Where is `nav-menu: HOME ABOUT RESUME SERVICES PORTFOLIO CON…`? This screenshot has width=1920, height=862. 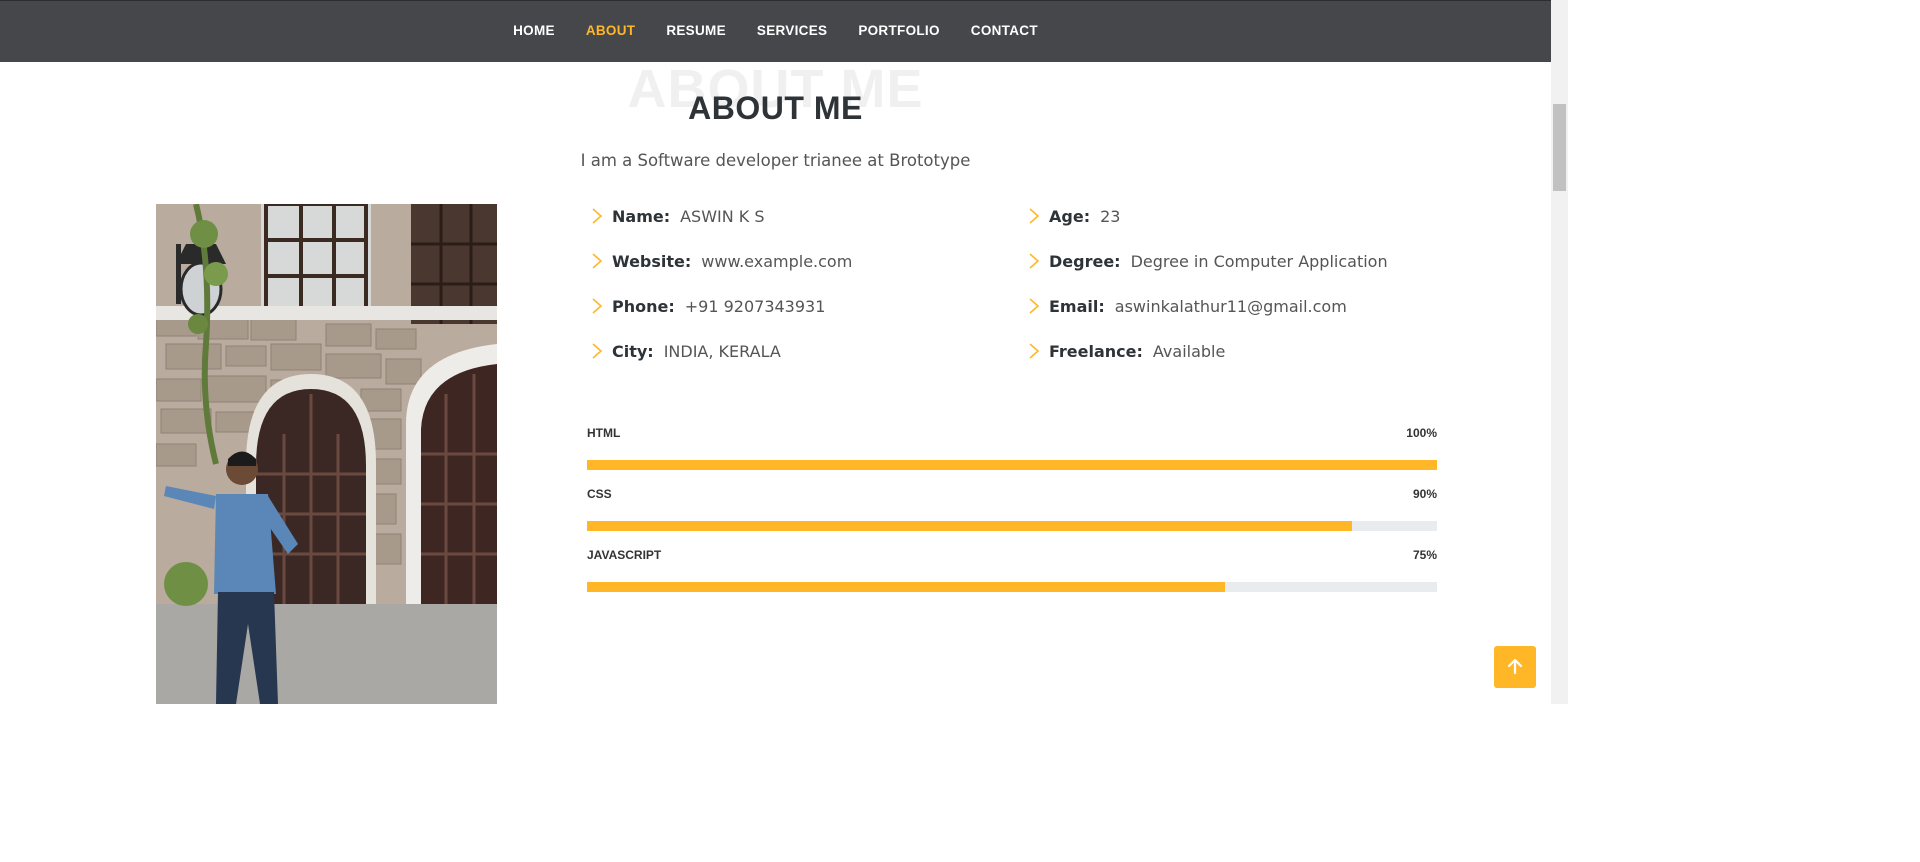
nav-menu: HOME ABOUT RESUME SERVICES PORTFOLIO CON… is located at coordinates (775, 30).